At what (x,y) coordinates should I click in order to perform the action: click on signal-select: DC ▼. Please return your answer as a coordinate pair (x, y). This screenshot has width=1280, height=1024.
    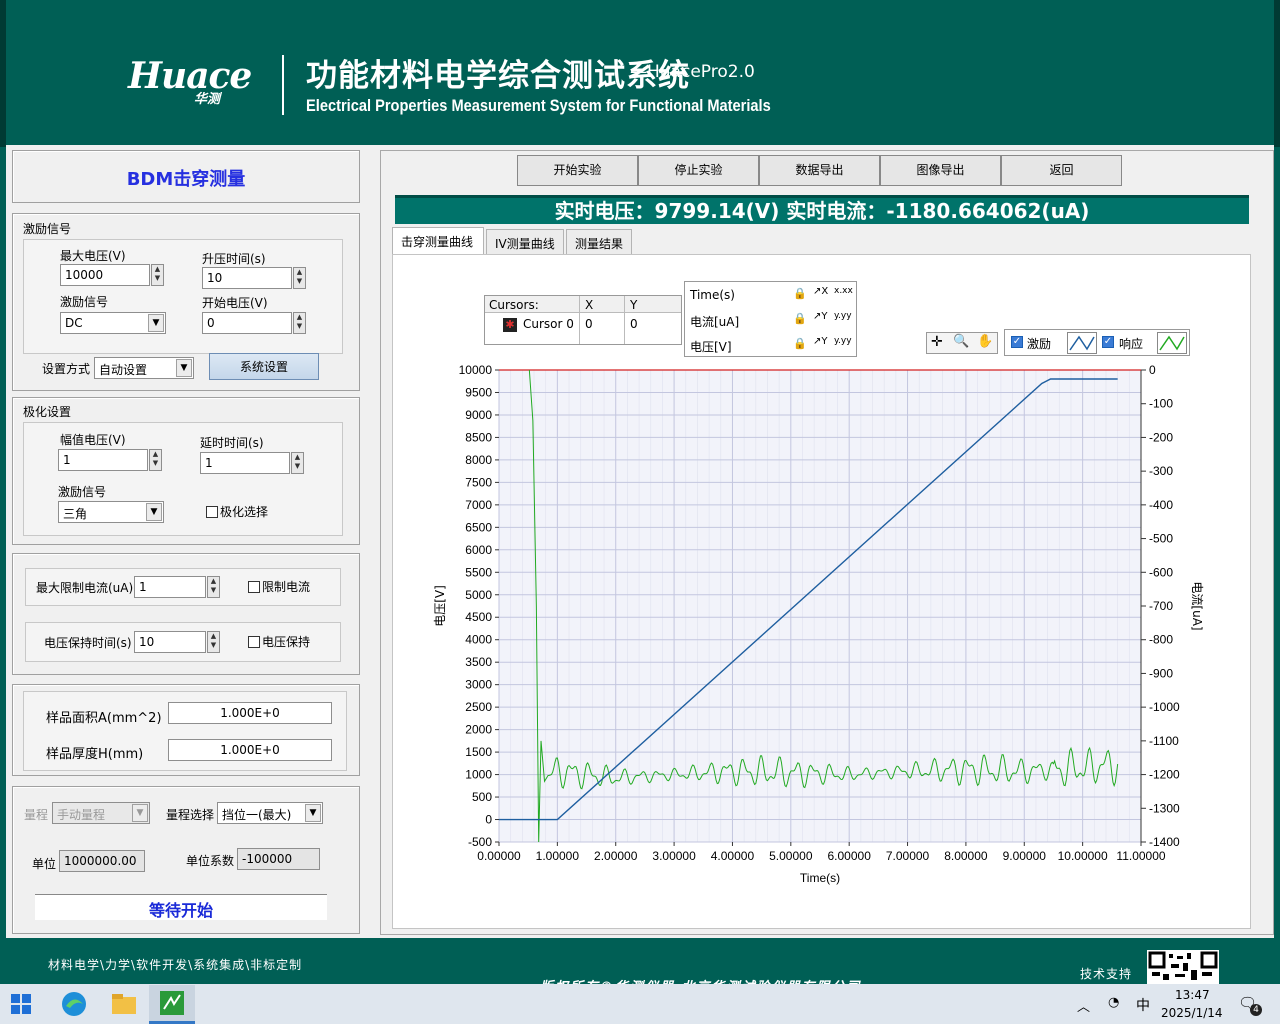
    Looking at the image, I should click on (113, 323).